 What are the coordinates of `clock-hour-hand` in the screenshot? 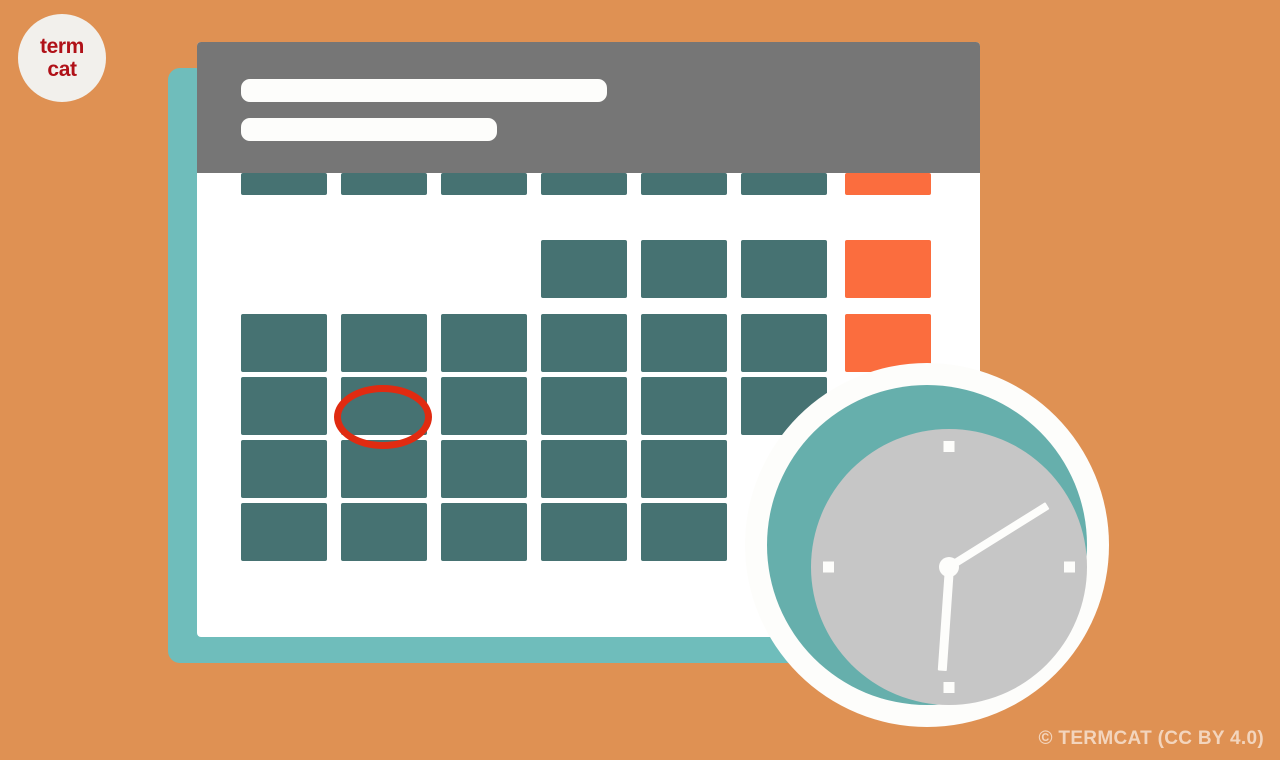 It's located at (945, 619).